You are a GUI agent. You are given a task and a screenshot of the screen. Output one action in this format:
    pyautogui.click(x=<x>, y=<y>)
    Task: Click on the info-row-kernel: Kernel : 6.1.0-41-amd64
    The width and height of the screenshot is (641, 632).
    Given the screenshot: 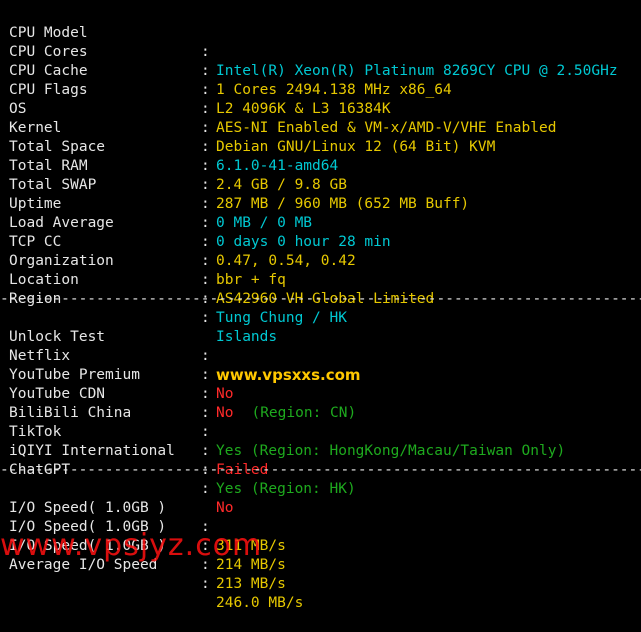 What is the action you would take?
    pyautogui.click(x=169, y=137)
    